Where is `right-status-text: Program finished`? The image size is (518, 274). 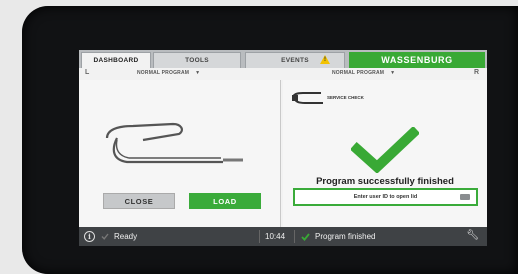
right-status-text: Program finished is located at coordinates (345, 236).